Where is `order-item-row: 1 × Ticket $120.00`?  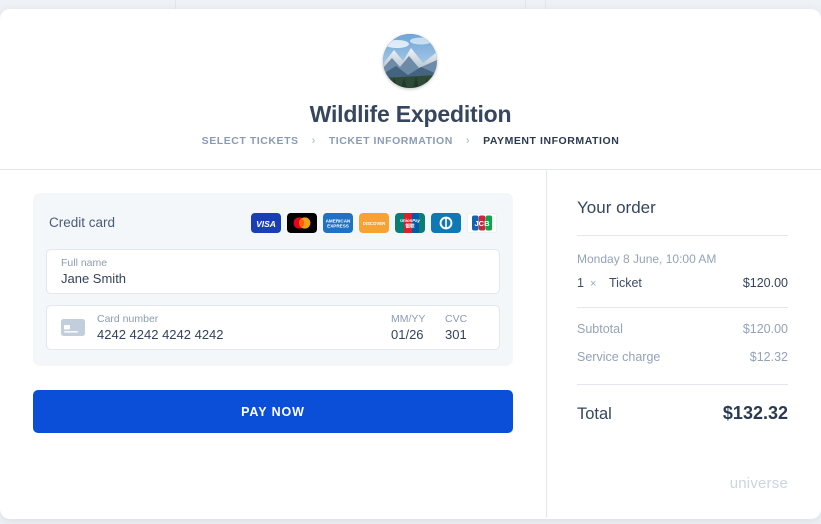 order-item-row: 1 × Ticket $120.00 is located at coordinates (682, 283).